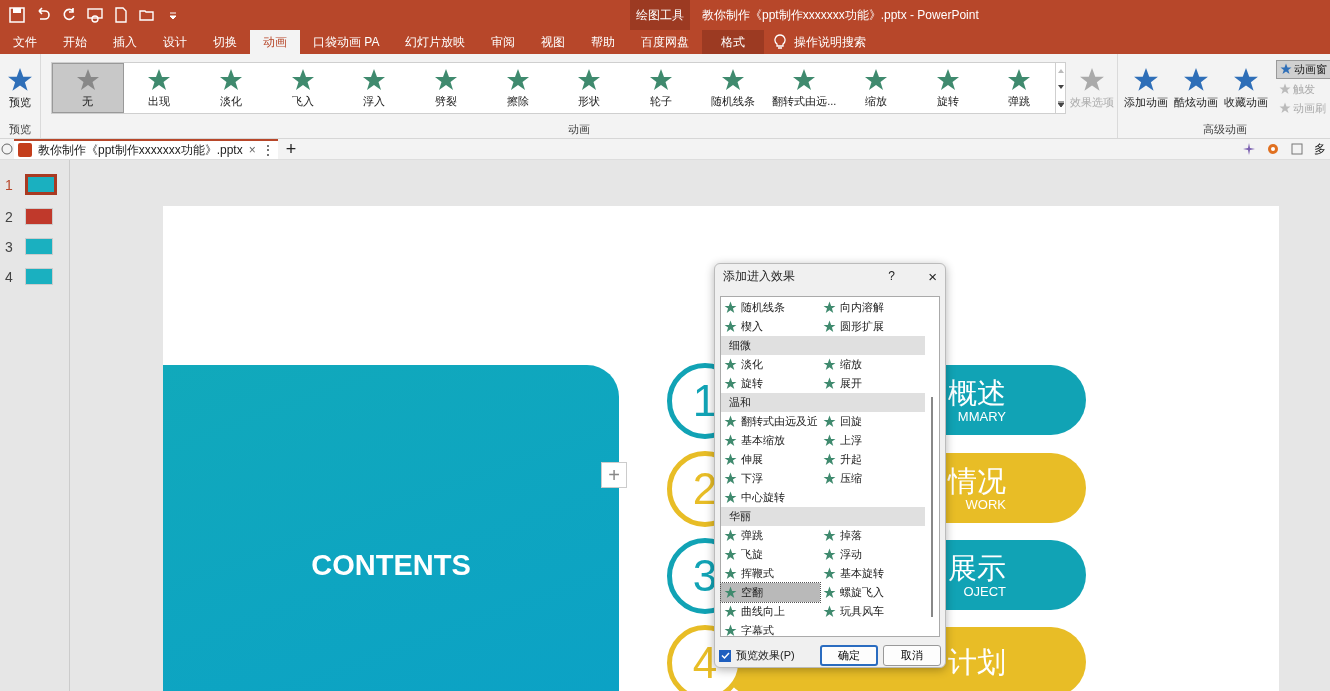  What do you see at coordinates (25, 150) in the screenshot?
I see `file-icon` at bounding box center [25, 150].